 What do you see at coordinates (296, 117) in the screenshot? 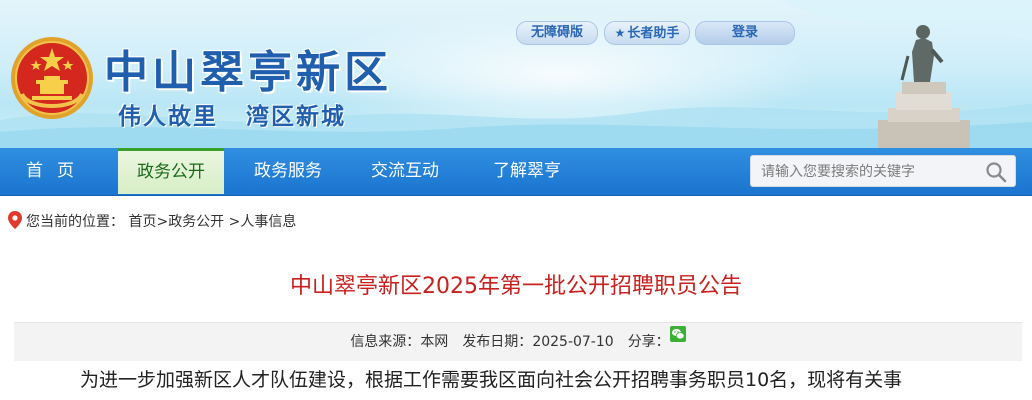
I see `slogan-right: 湾区新城` at bounding box center [296, 117].